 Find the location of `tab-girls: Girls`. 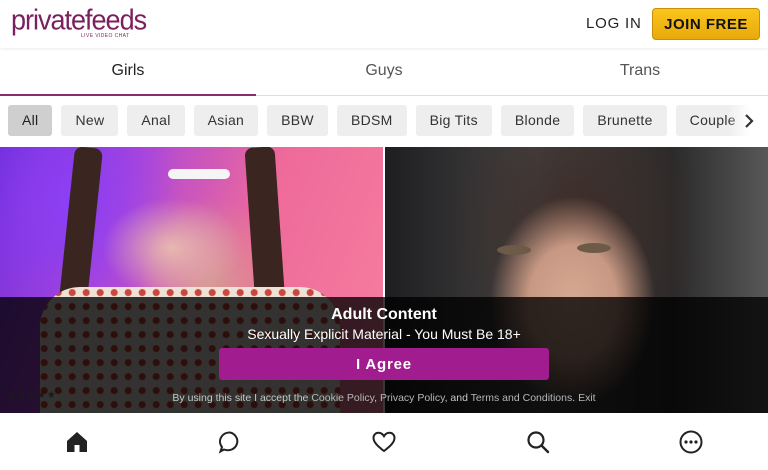

tab-girls: Girls is located at coordinates (128, 72).